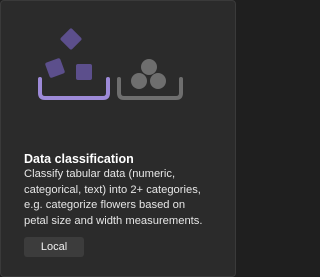  What do you see at coordinates (100, 174) in the screenshot?
I see `description-line: Classify tabular data (numeric,` at bounding box center [100, 174].